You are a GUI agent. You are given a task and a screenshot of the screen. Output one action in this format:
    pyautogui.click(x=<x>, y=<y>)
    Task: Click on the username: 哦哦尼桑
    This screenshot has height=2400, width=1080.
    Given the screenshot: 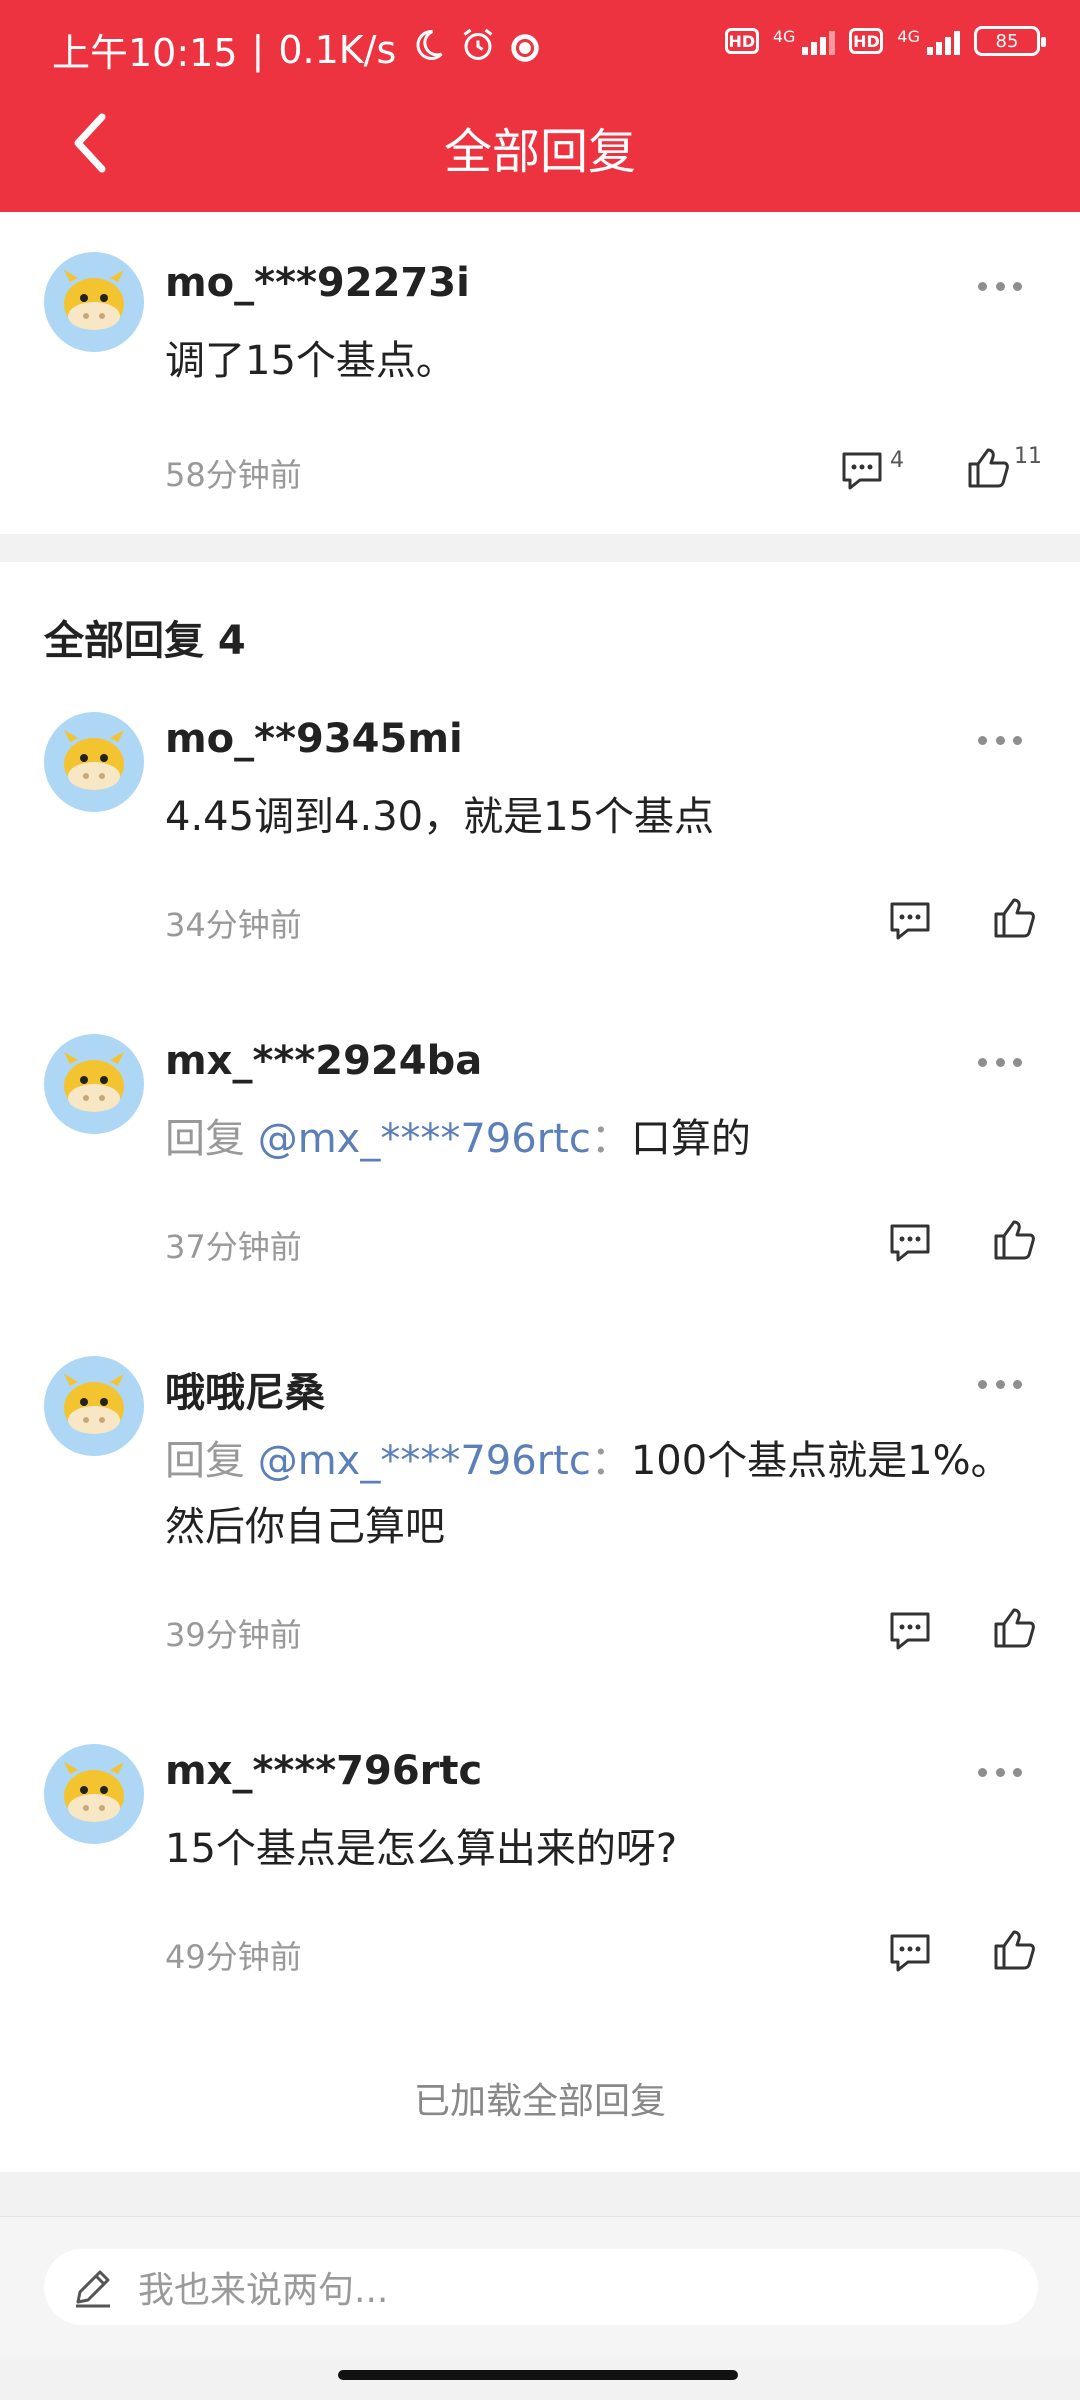 What is the action you would take?
    pyautogui.click(x=245, y=1389)
    